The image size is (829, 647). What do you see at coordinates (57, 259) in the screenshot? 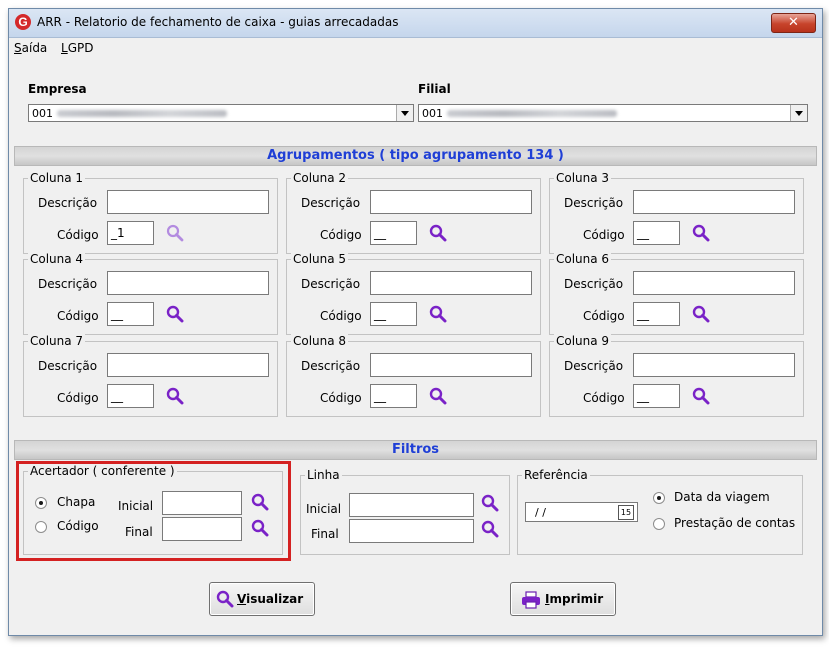
I see `column-title: Coluna 4` at bounding box center [57, 259].